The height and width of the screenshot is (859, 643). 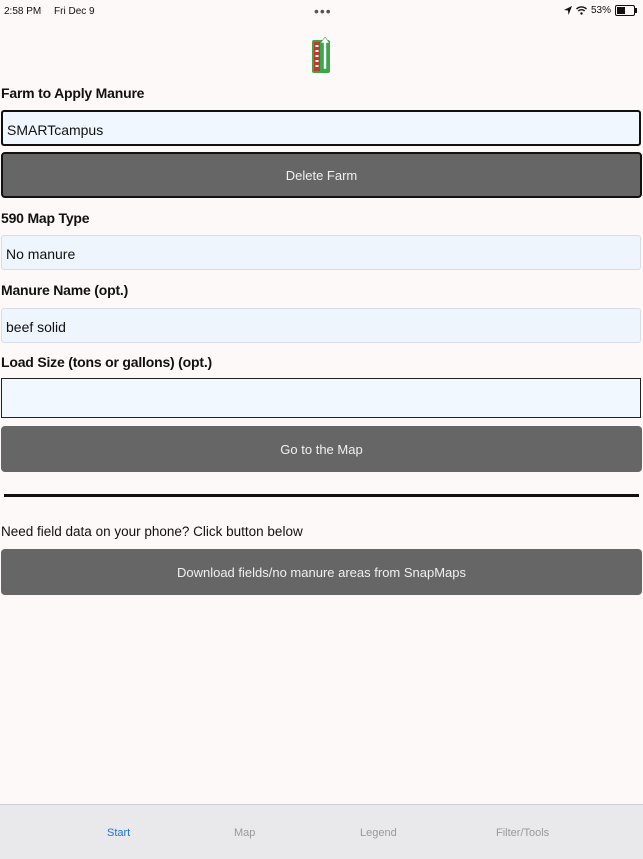 I want to click on tab-legend: Legend, so click(x=378, y=833).